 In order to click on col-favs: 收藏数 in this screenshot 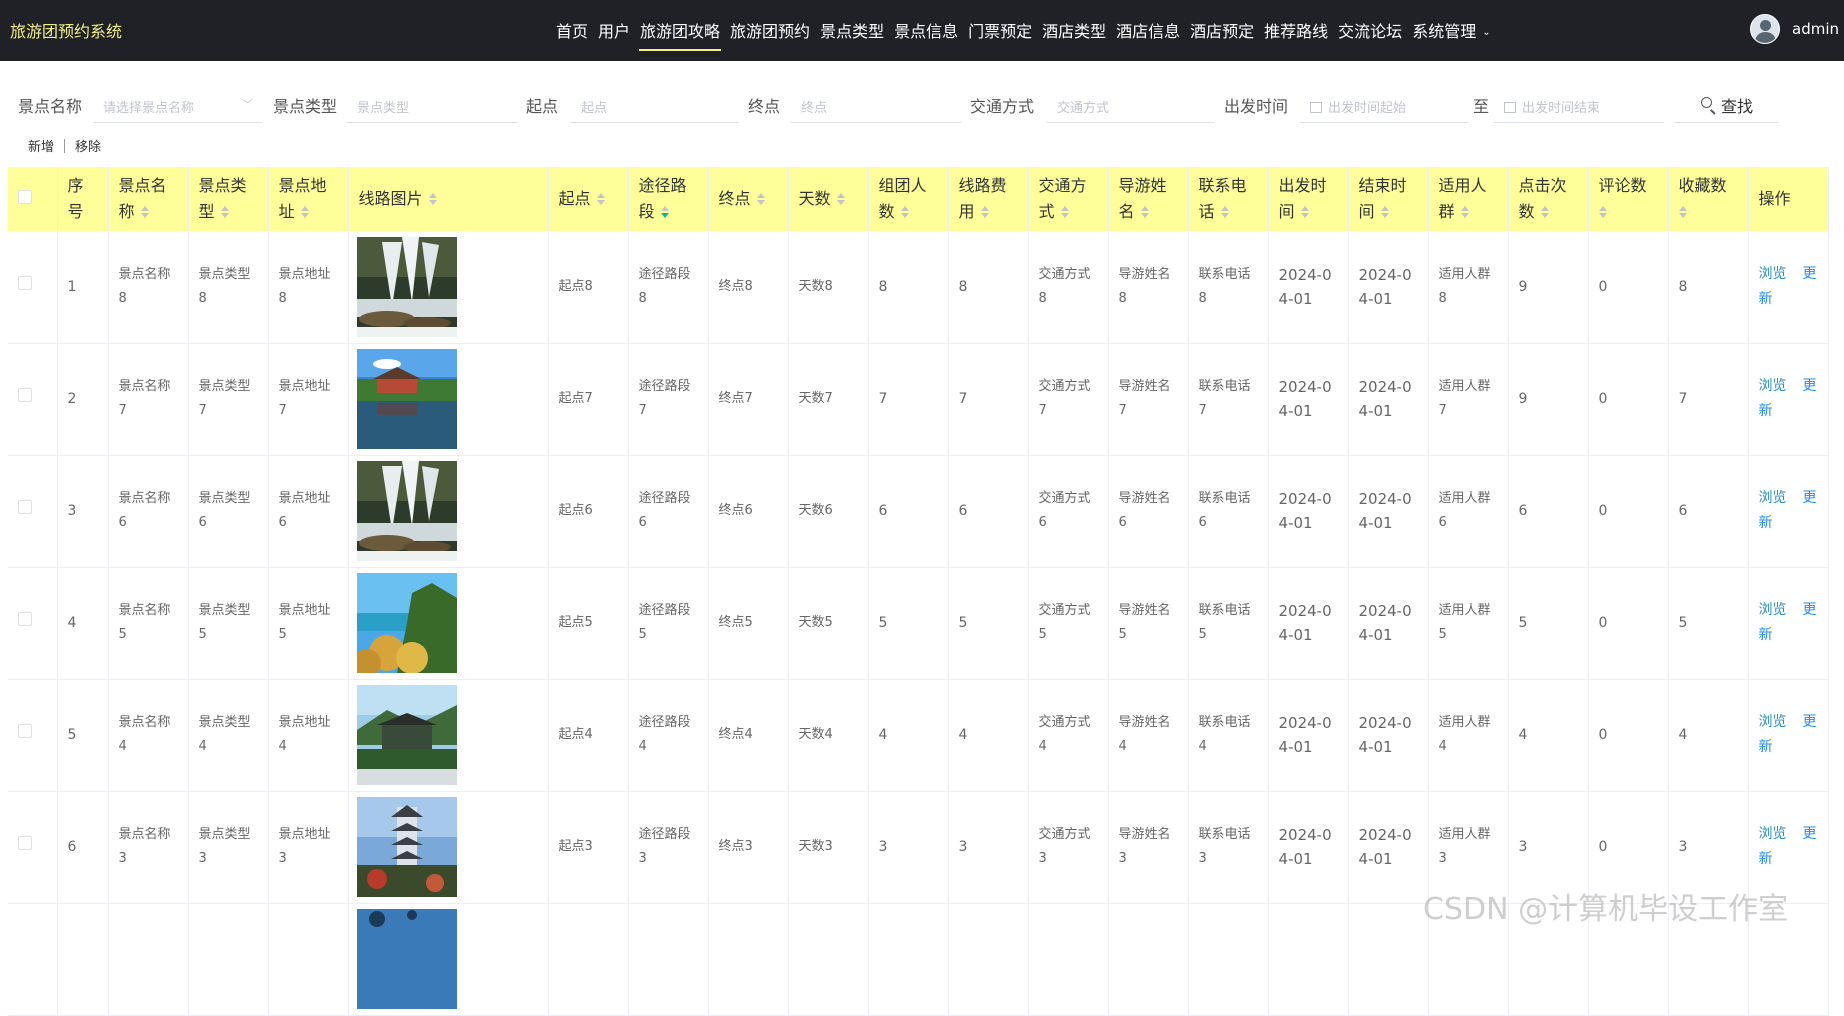, I will do `click(1708, 199)`.